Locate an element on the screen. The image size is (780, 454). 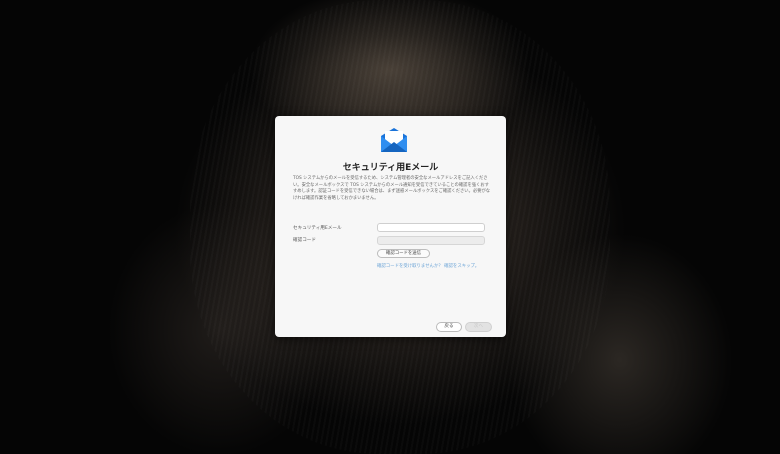
next-button: 次へ is located at coordinates (478, 327).